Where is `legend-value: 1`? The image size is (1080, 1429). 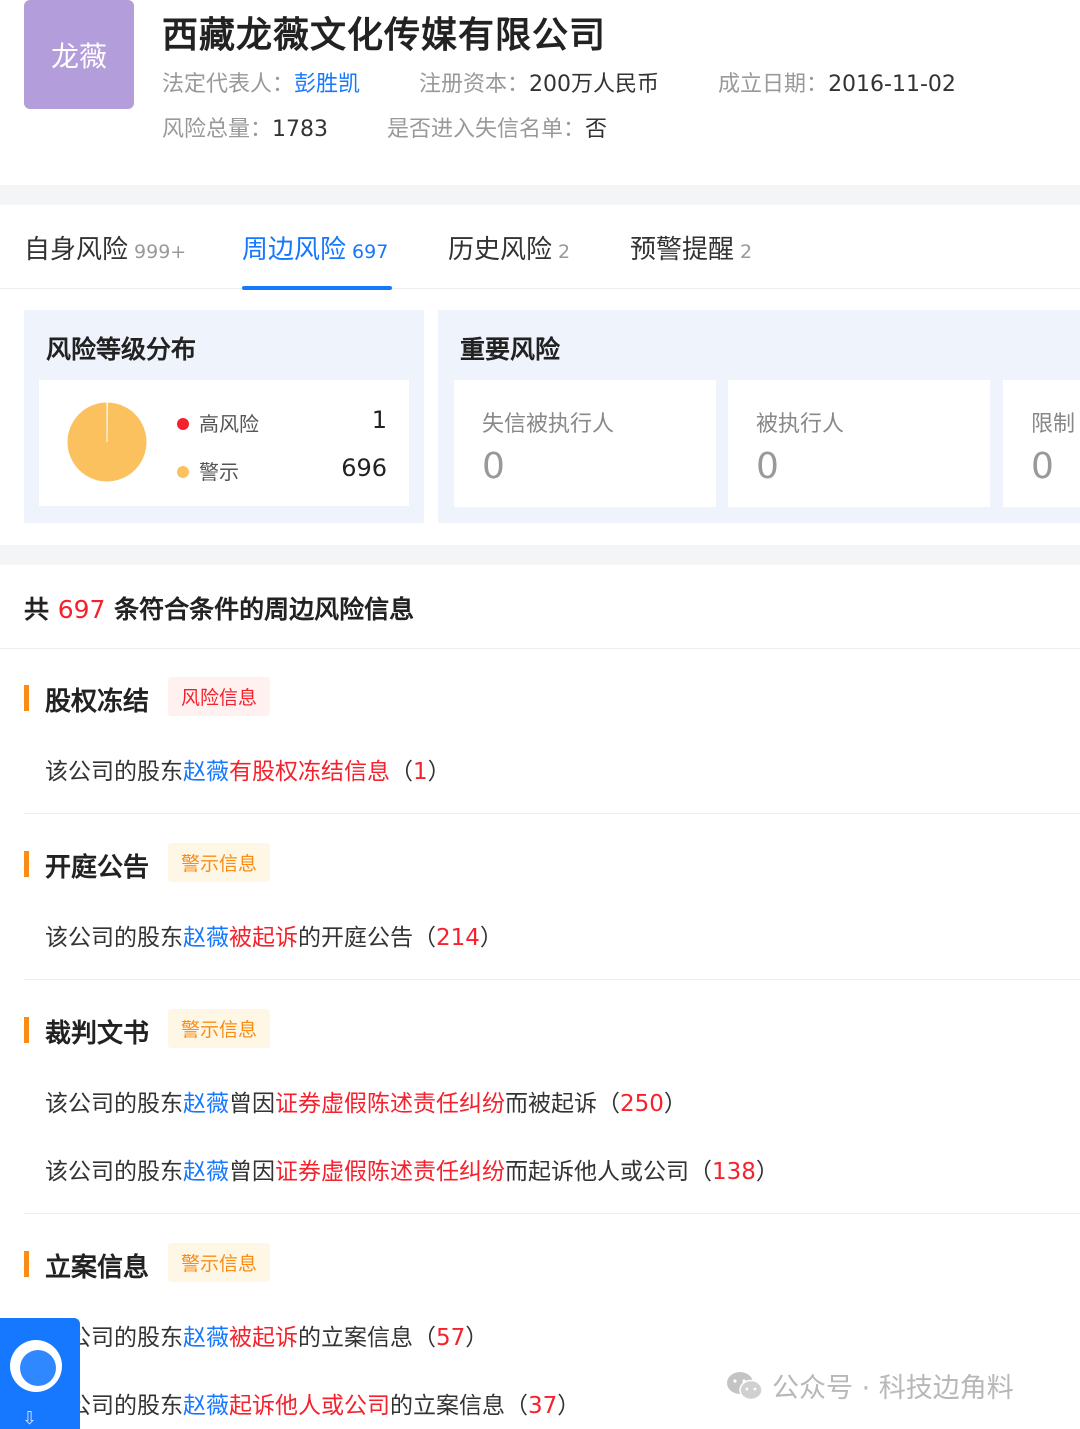
legend-value: 1 is located at coordinates (379, 420).